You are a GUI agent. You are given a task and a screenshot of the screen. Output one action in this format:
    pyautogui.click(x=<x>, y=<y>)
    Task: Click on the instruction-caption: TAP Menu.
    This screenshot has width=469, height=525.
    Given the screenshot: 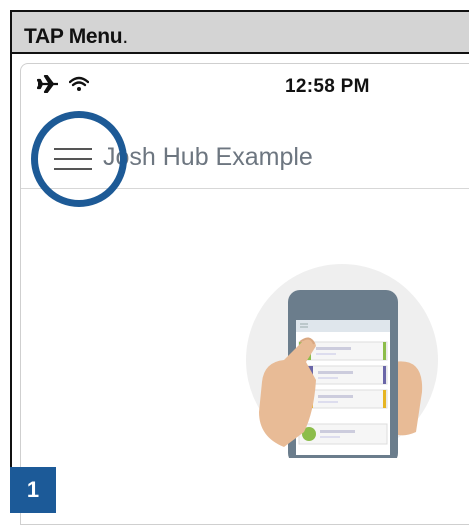 What is the action you would take?
    pyautogui.click(x=76, y=37)
    